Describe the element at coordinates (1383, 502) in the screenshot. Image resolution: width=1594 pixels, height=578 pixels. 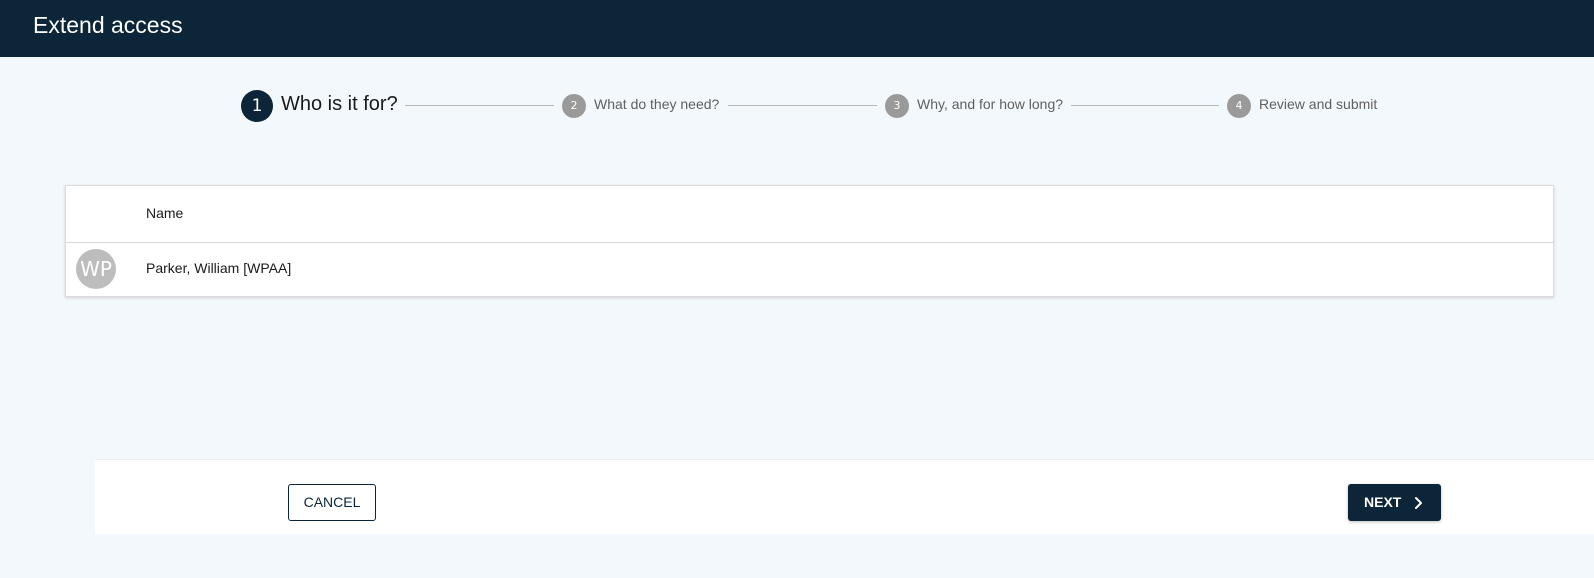
I see `next-button-label: NEXT` at that location.